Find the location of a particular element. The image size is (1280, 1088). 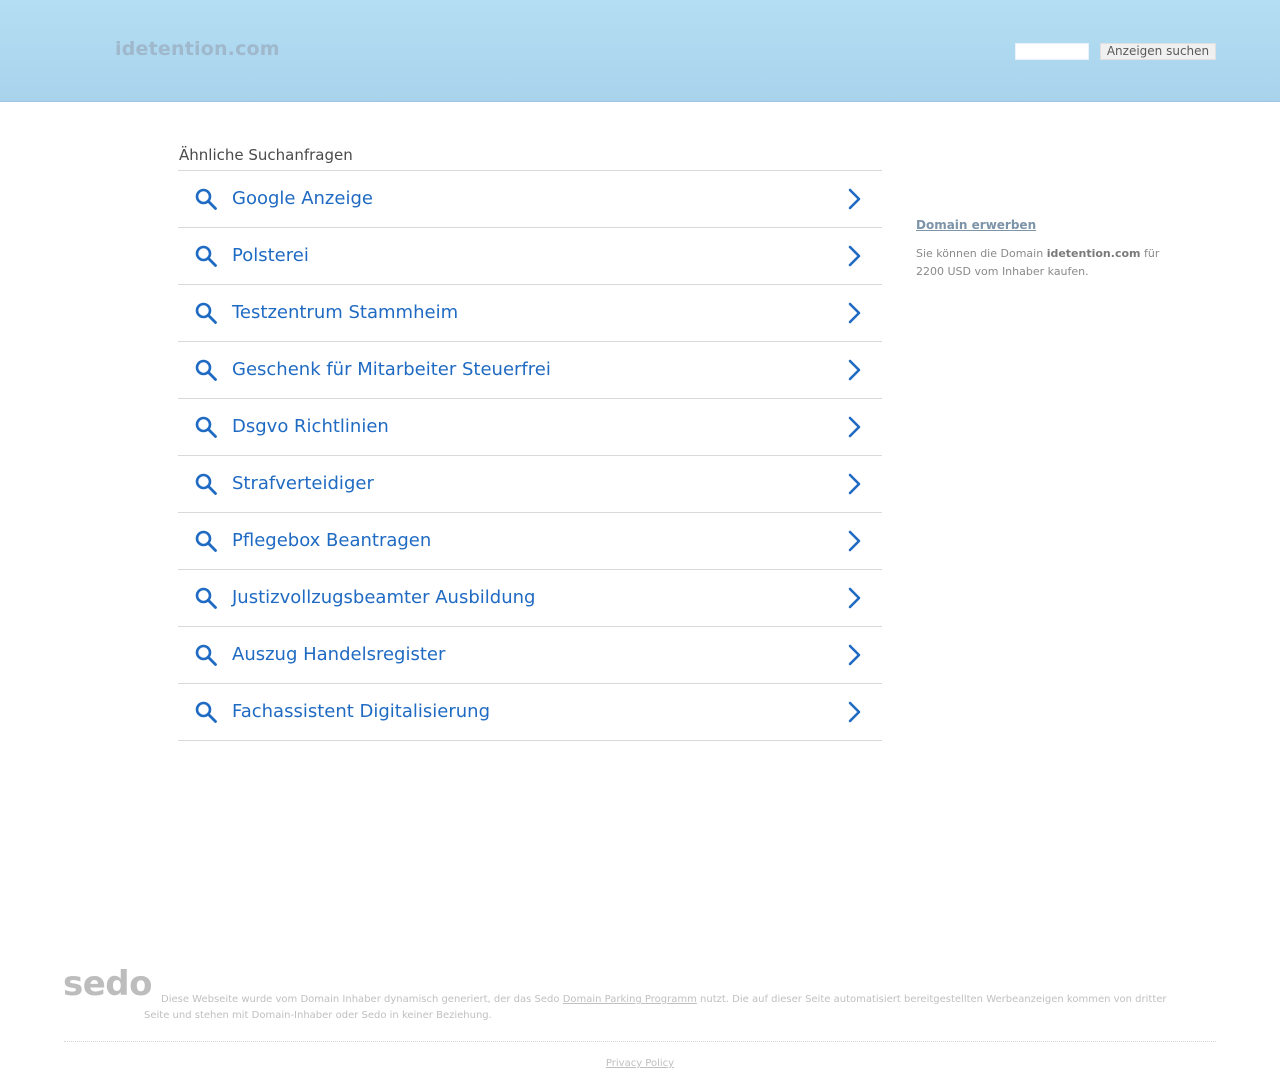

privacy-row: Privacy Policy is located at coordinates (640, 1063).